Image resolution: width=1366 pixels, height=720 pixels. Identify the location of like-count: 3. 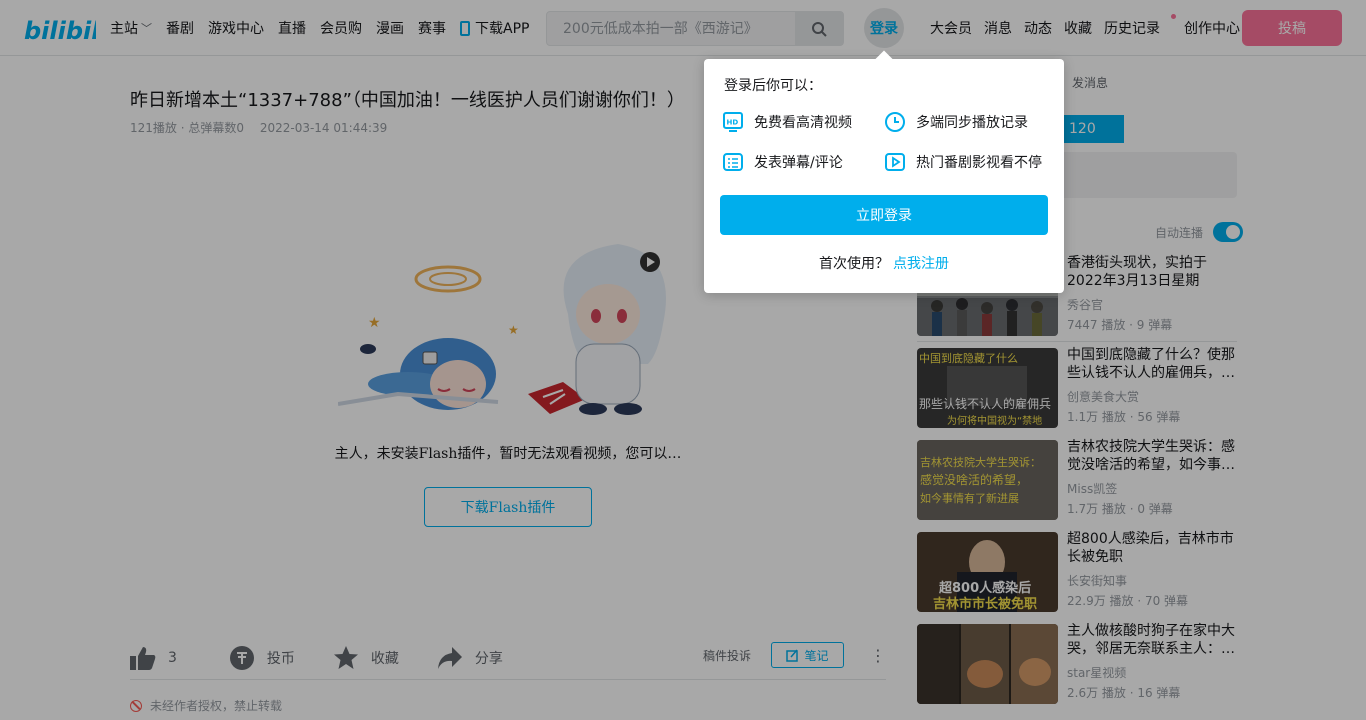
(172, 657).